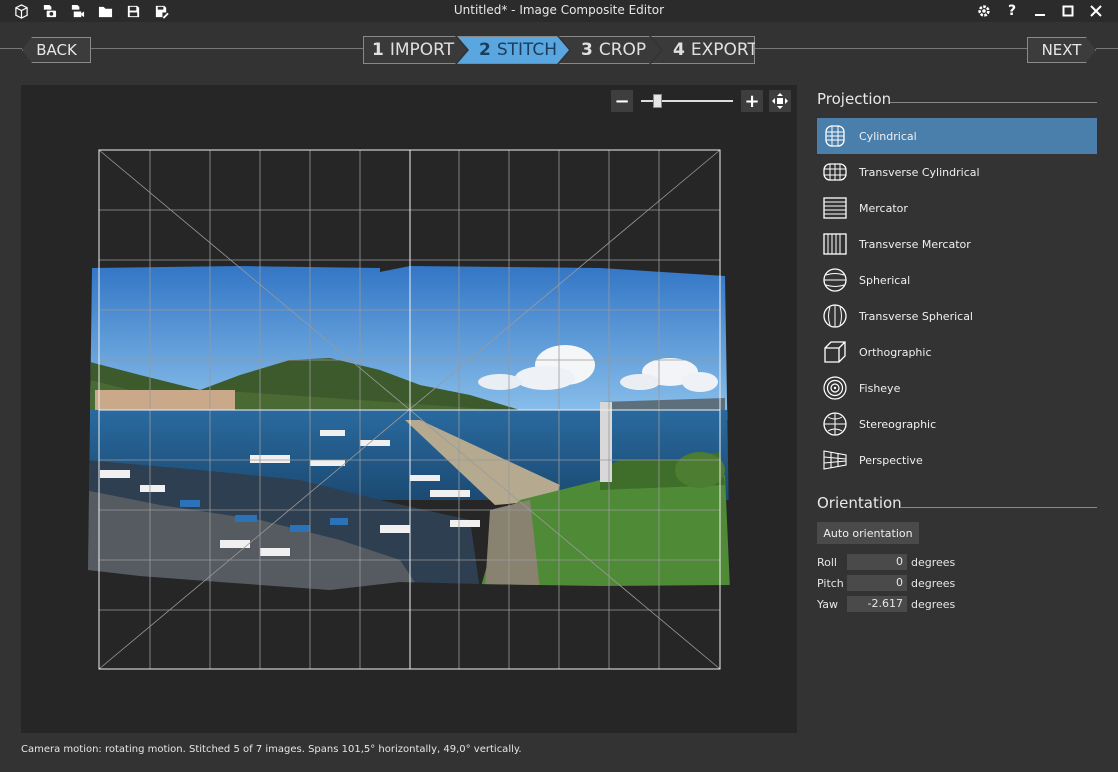  I want to click on roll-row: Roll 0 degrees, so click(886, 562).